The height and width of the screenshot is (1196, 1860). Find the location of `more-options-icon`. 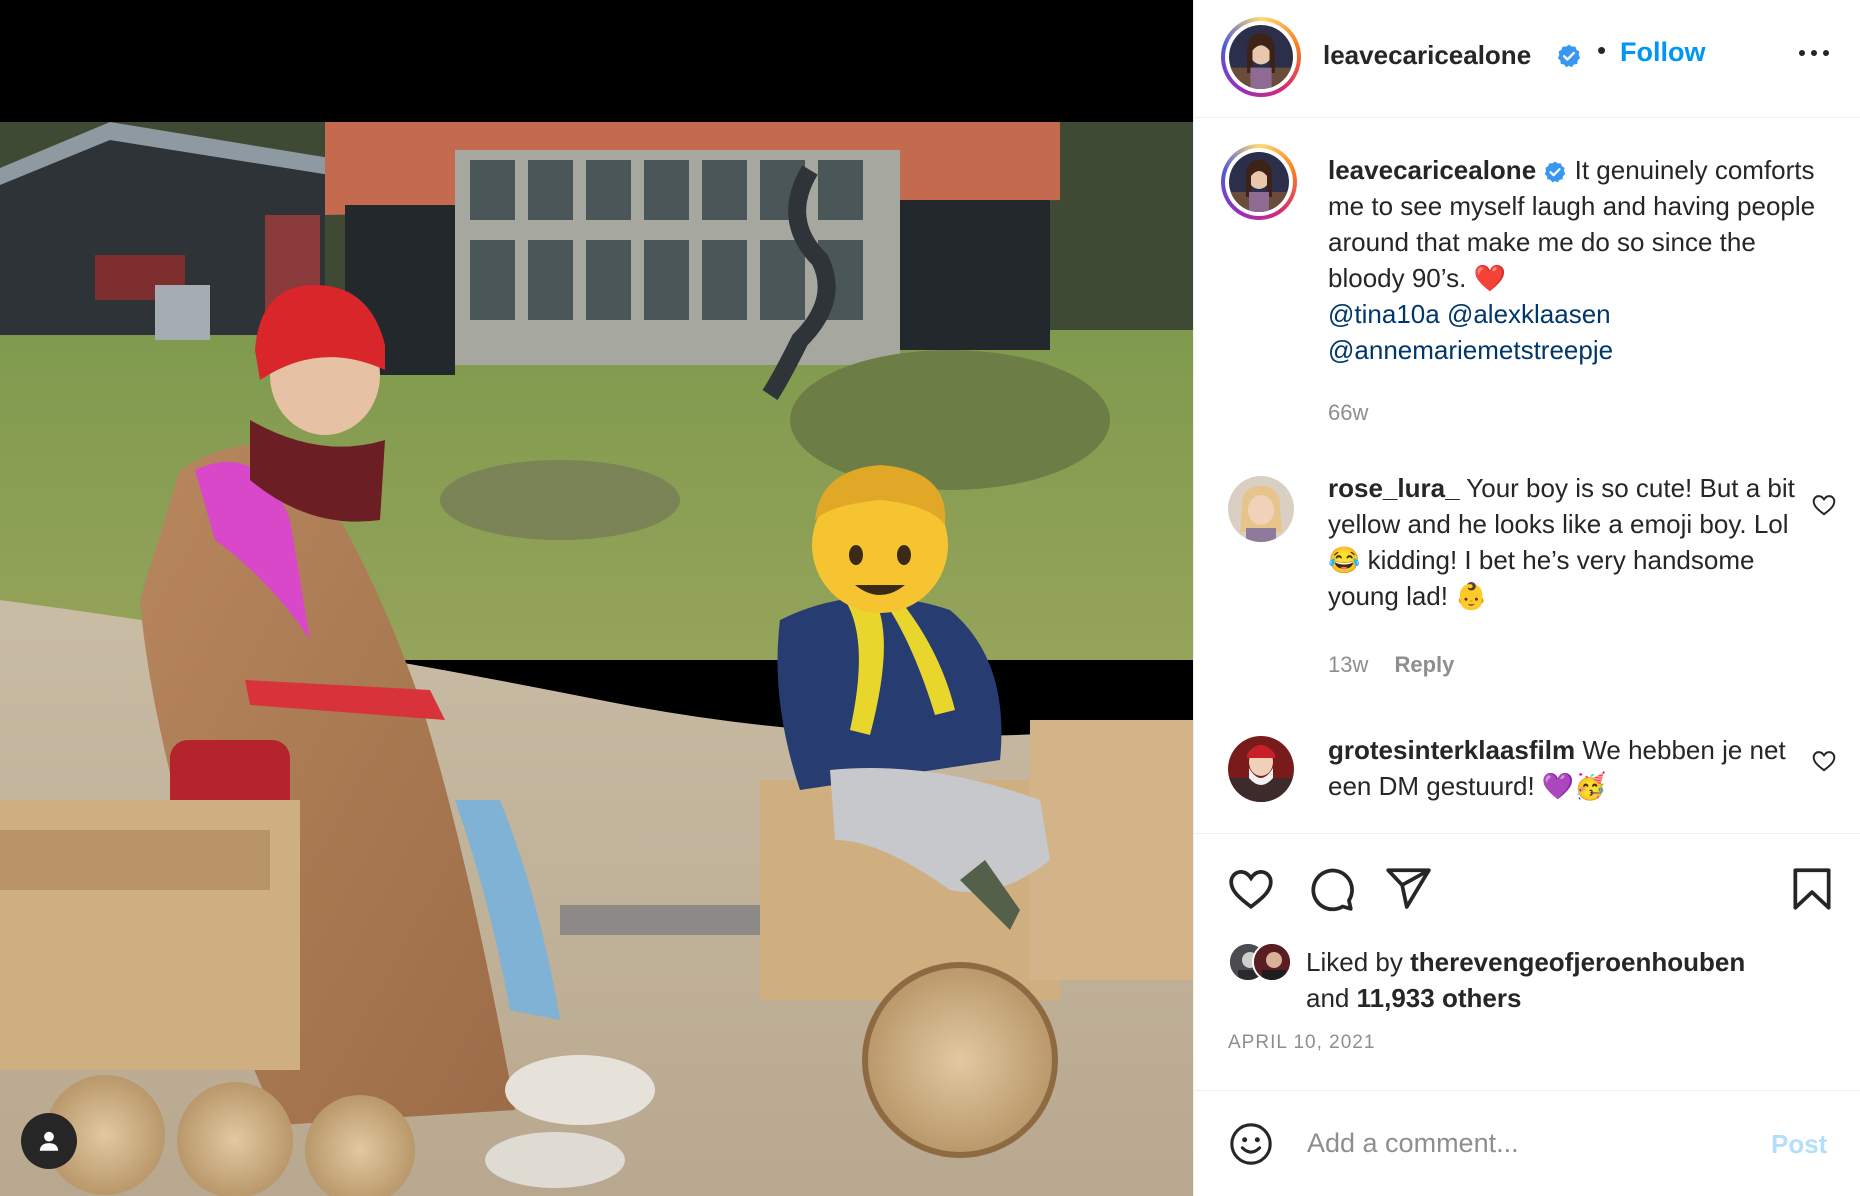

more-options-icon is located at coordinates (1814, 53).